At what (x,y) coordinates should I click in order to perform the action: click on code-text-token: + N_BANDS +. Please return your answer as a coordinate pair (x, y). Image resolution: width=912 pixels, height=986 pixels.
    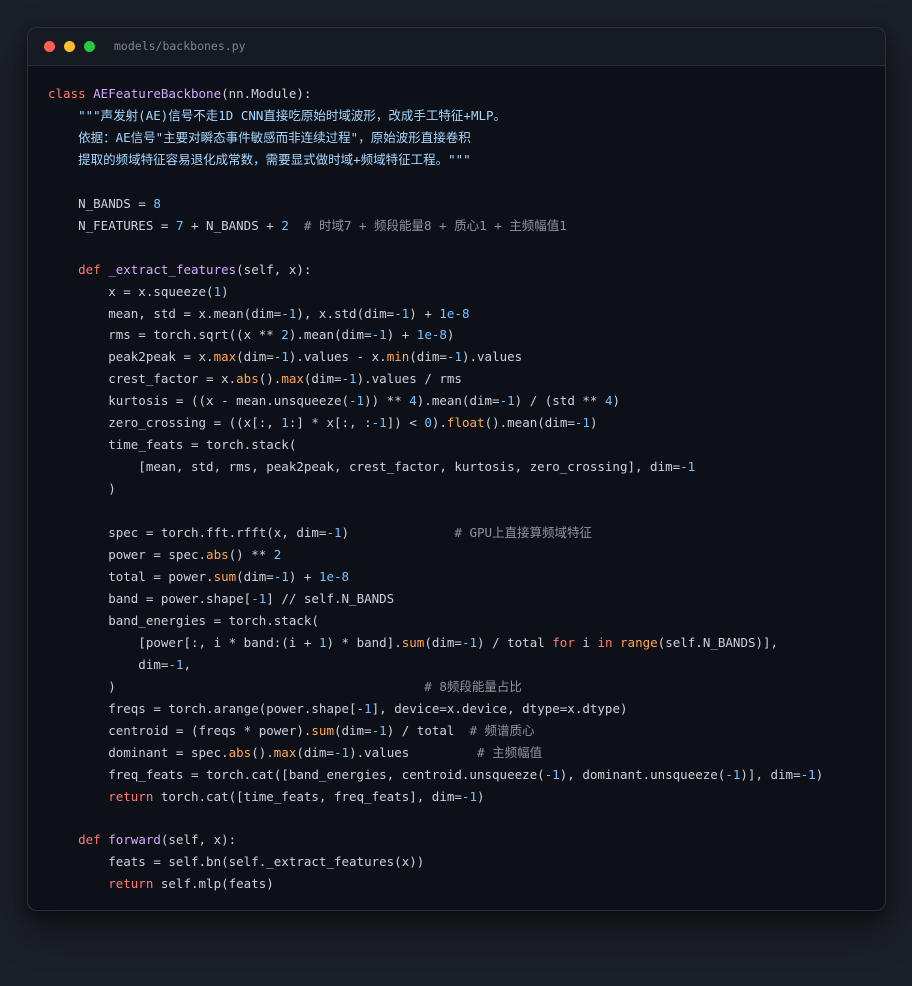
    Looking at the image, I should click on (232, 225).